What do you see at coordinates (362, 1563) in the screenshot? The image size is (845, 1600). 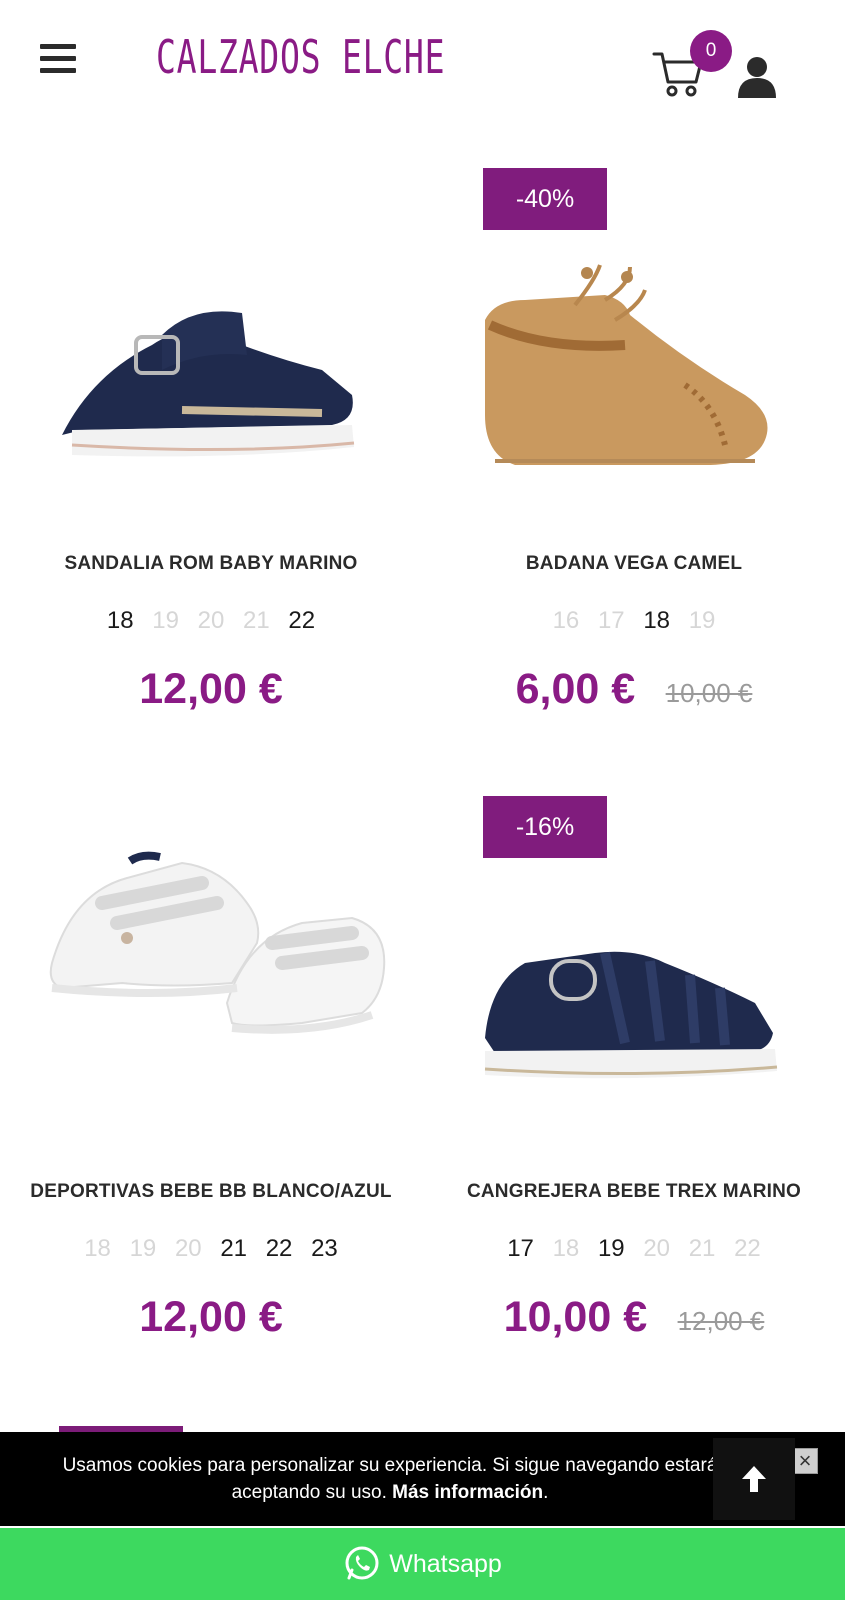 I see `whatsapp-icon` at bounding box center [362, 1563].